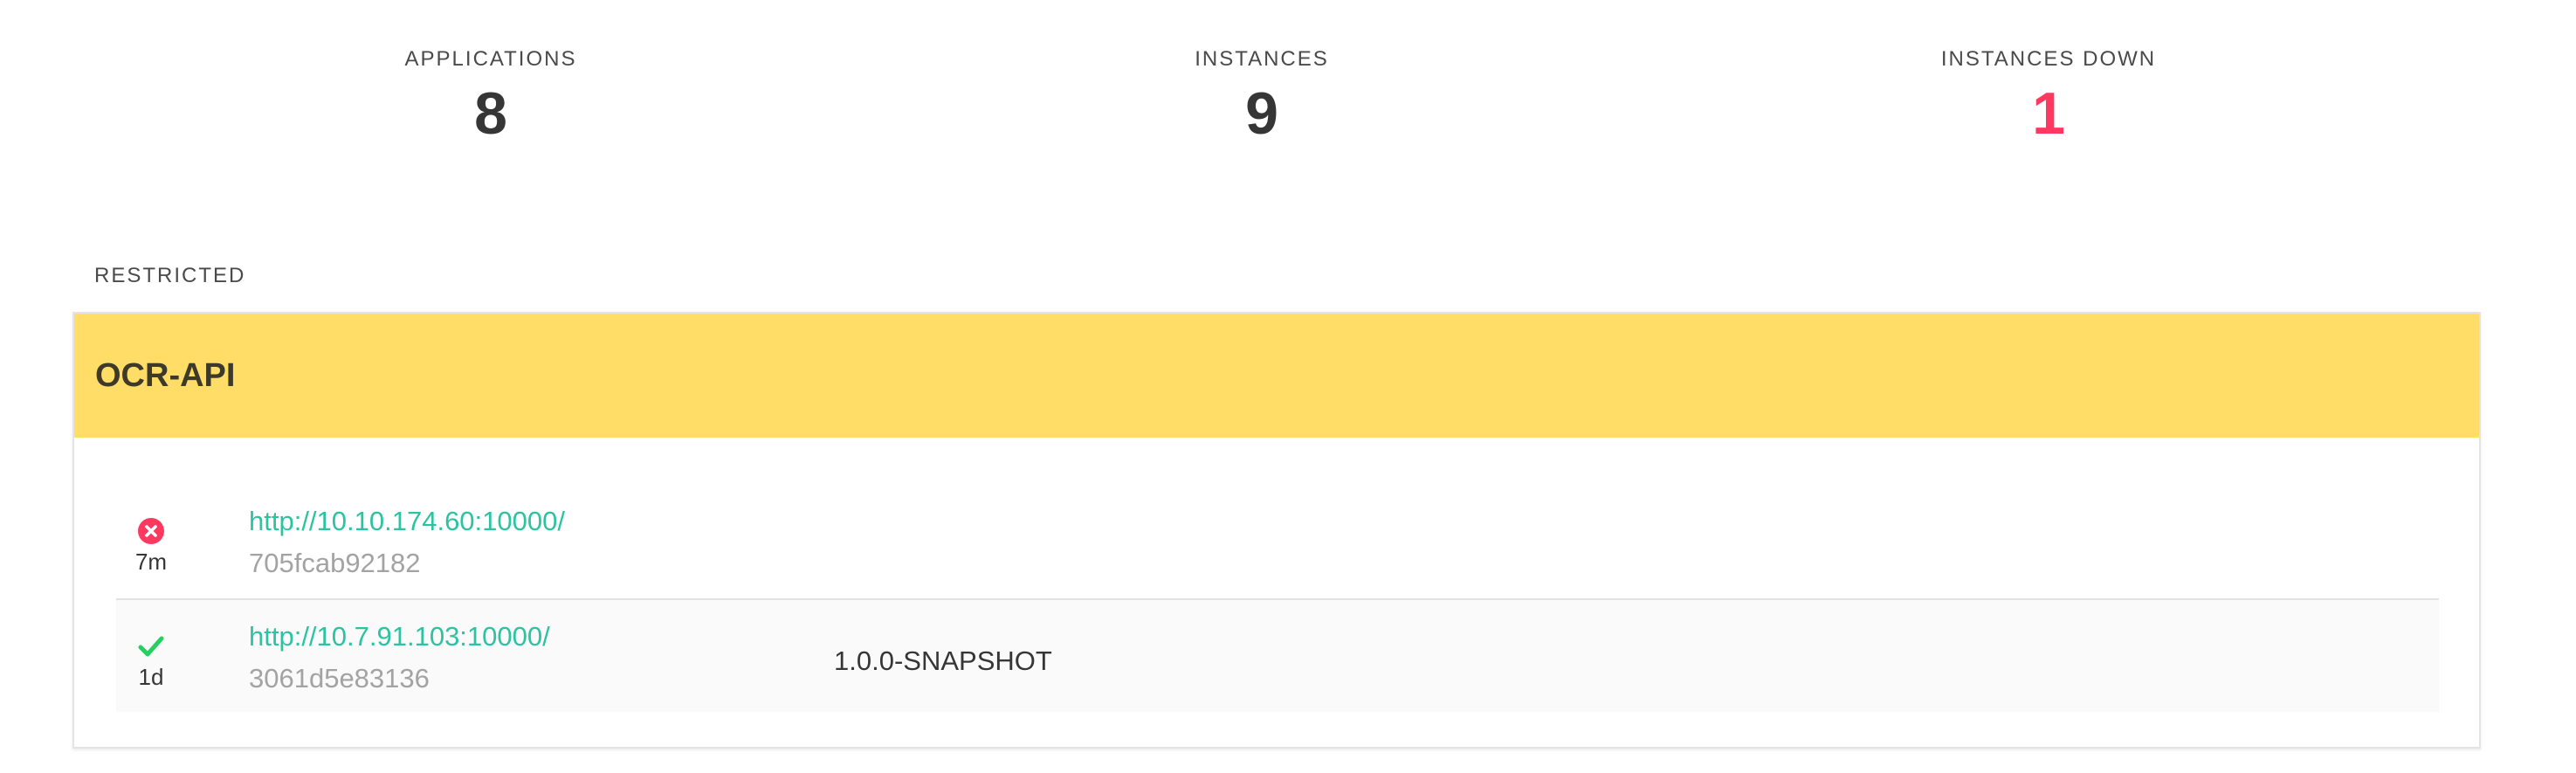 This screenshot has height=773, width=2576. What do you see at coordinates (151, 677) in the screenshot?
I see `status-since: 1d` at bounding box center [151, 677].